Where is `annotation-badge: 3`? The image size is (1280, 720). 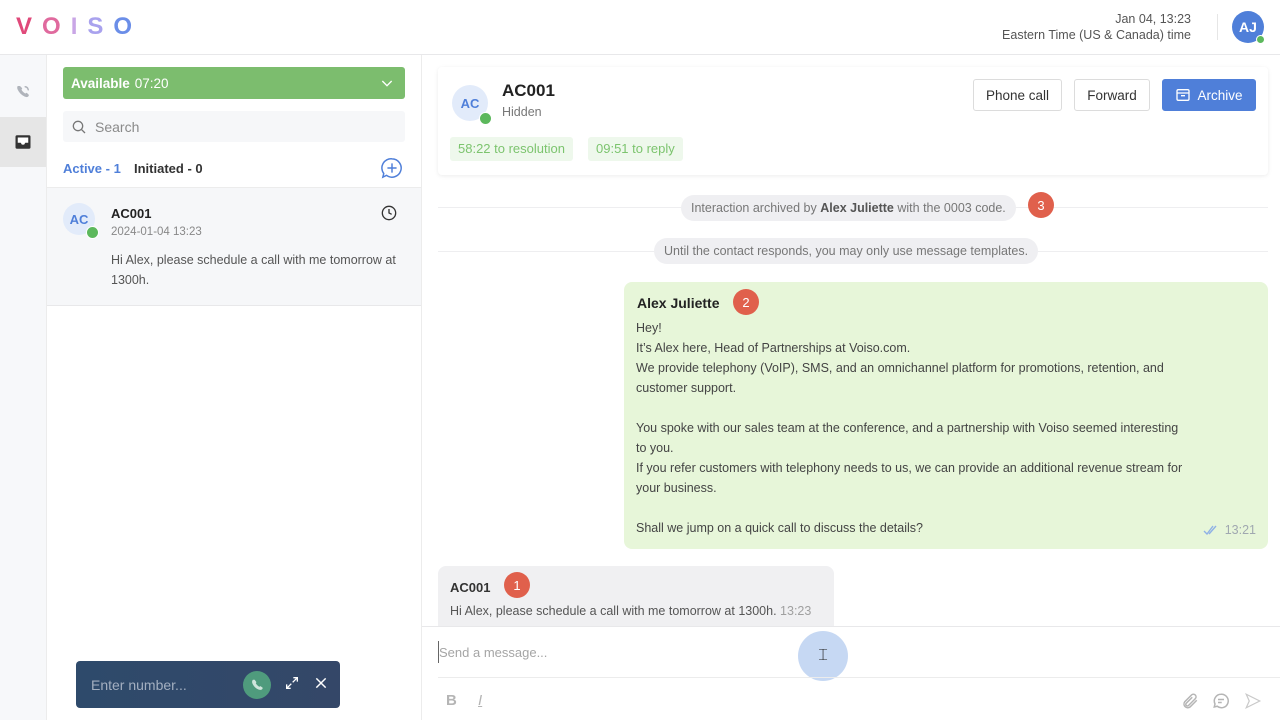 annotation-badge: 3 is located at coordinates (1041, 205).